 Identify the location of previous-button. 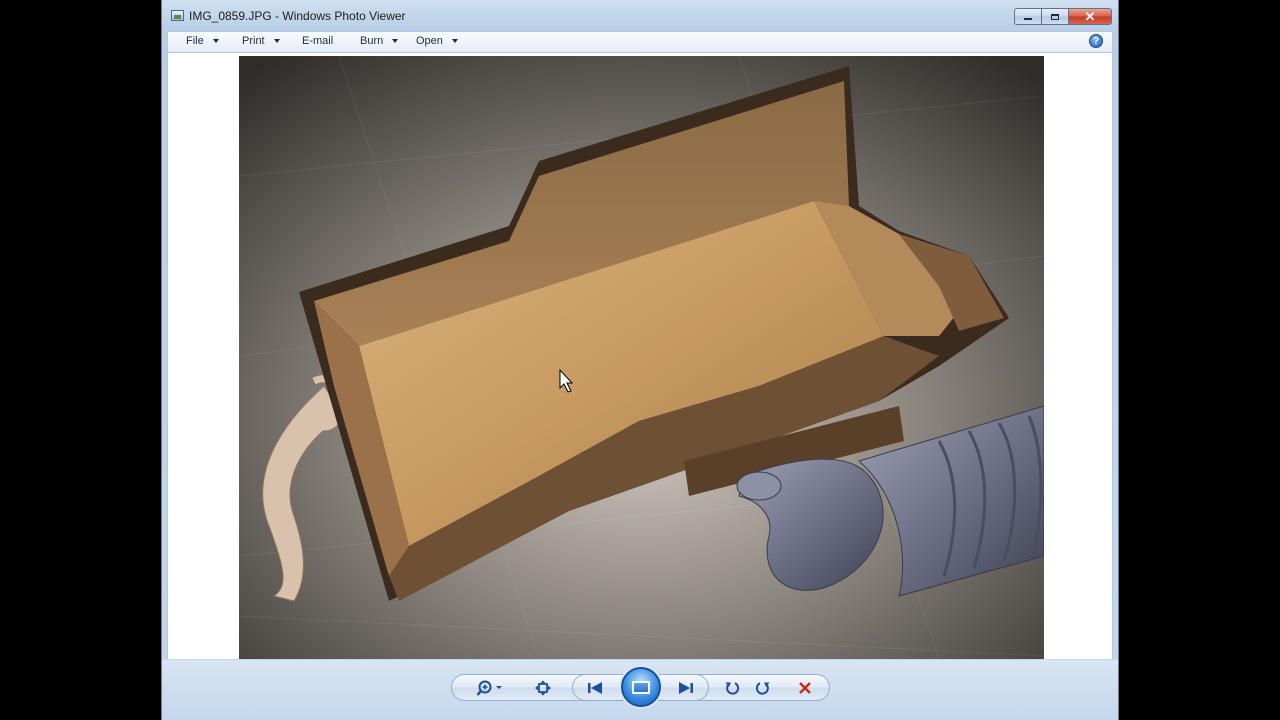
(595, 687).